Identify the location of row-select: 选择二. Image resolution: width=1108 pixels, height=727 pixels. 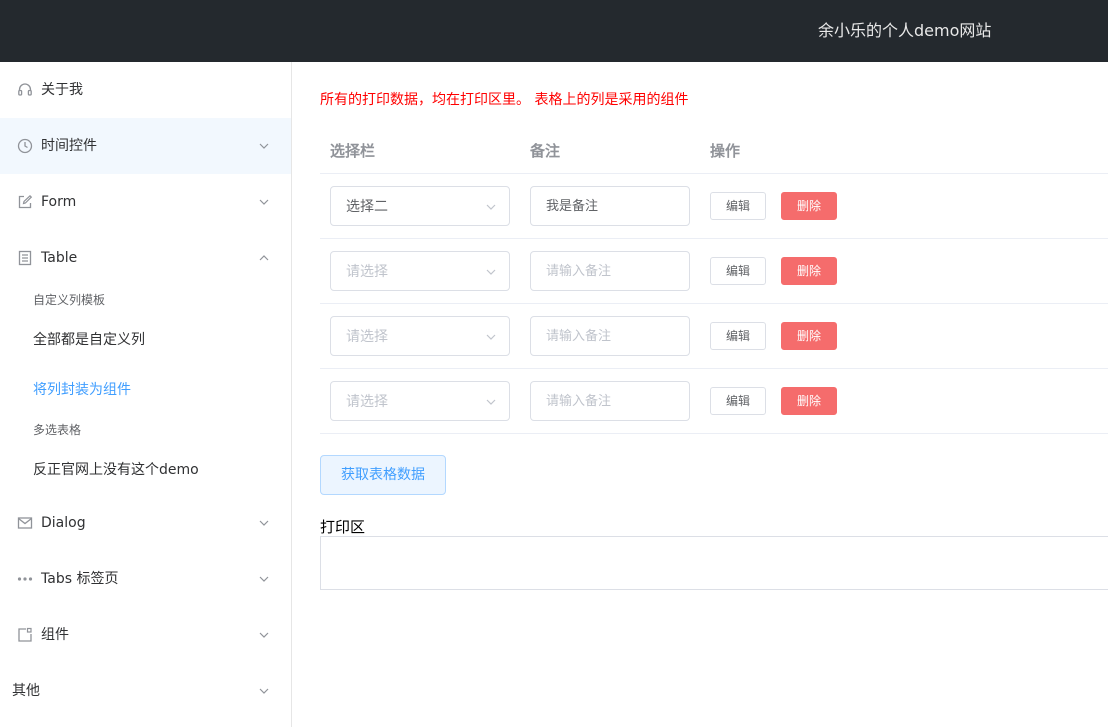
(420, 206).